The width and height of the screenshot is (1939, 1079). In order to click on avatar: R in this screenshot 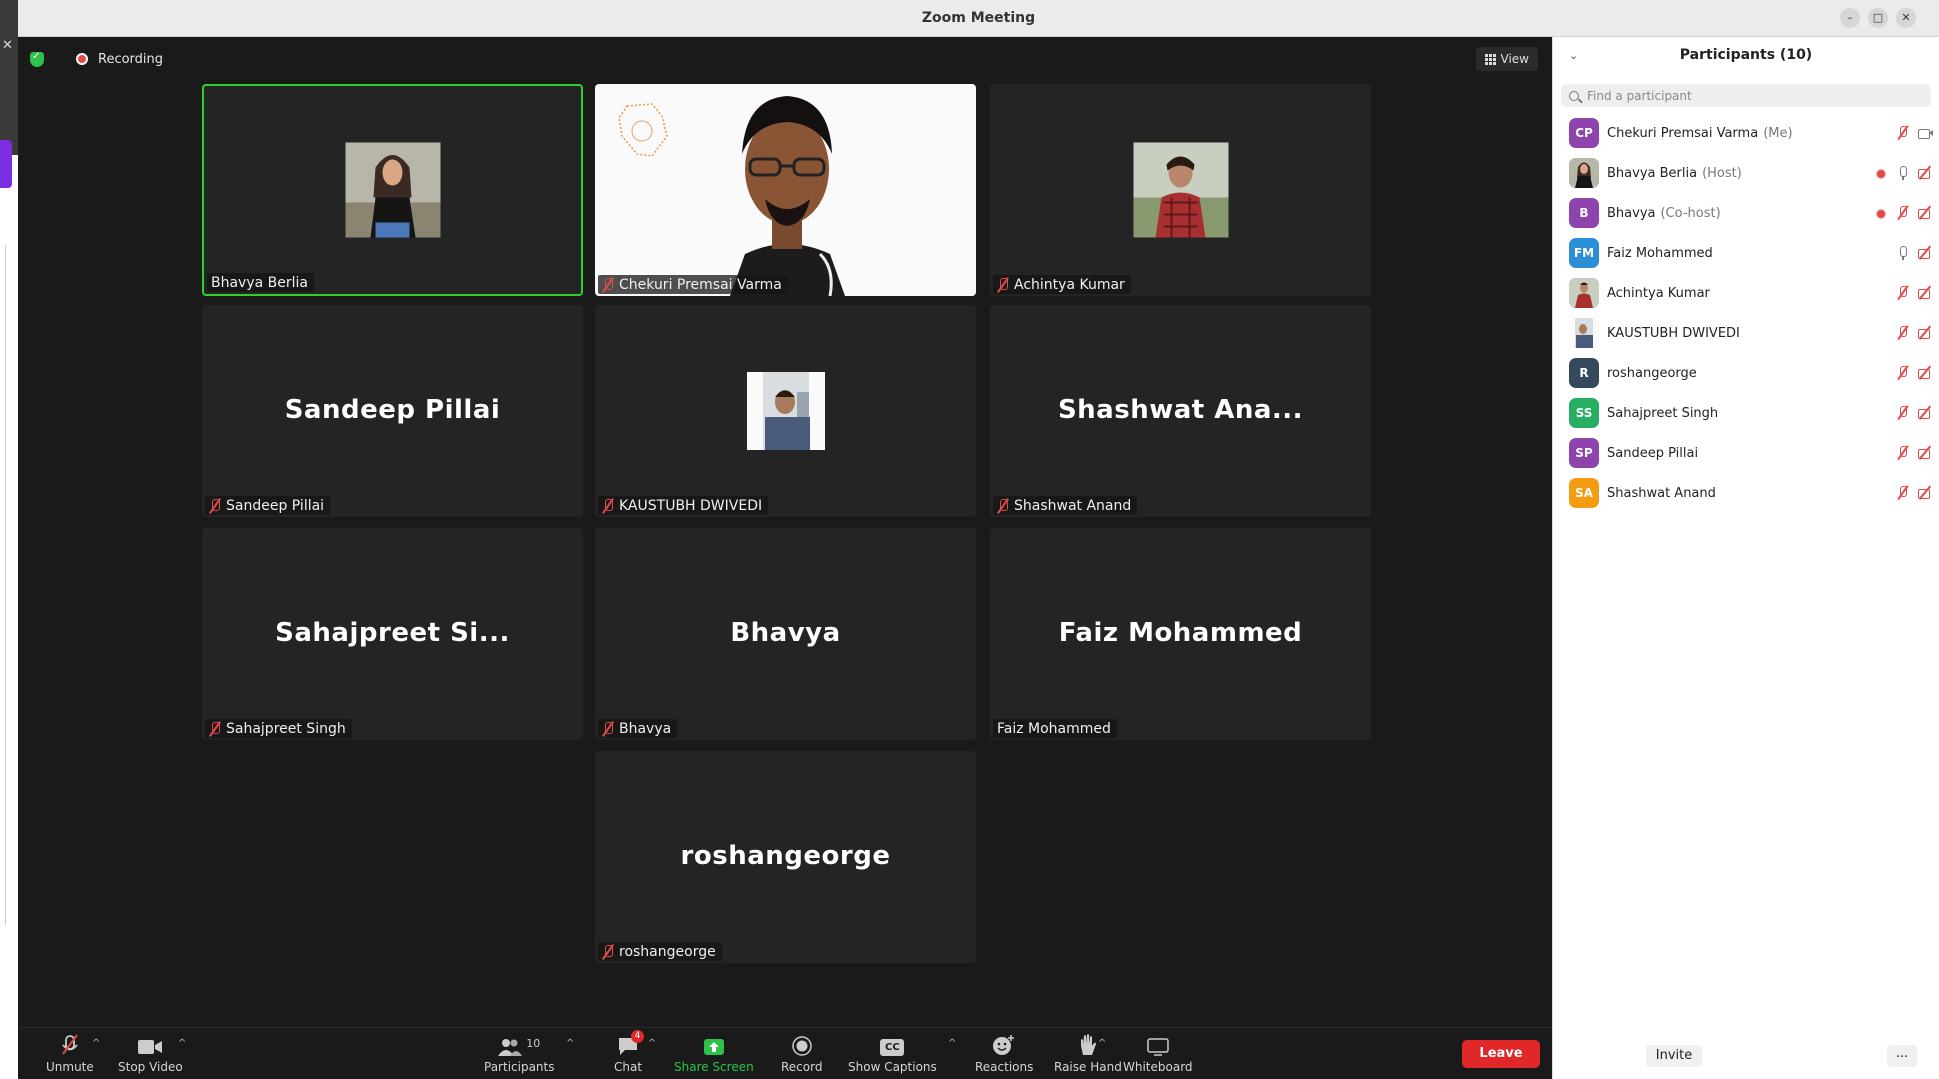, I will do `click(1584, 373)`.